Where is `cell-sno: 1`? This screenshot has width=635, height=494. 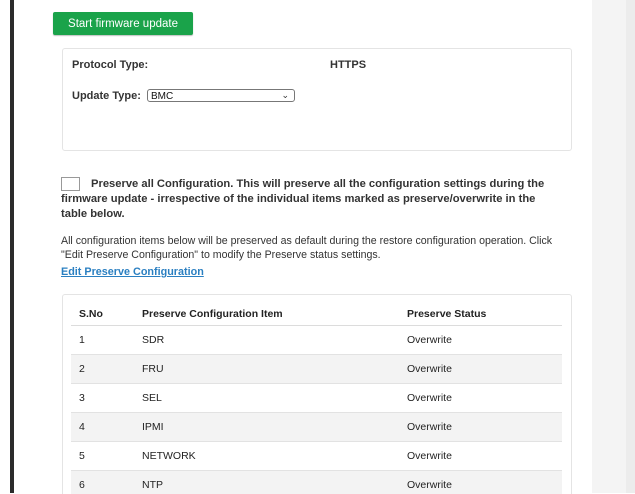 cell-sno: 1 is located at coordinates (106, 340).